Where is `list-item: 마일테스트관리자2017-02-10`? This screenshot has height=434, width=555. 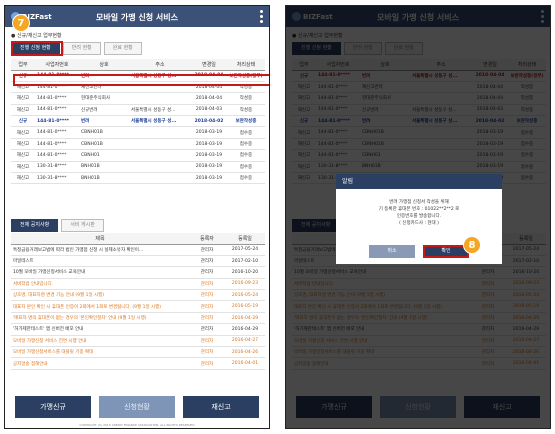 list-item: 마일테스트관리자2017-02-10 is located at coordinates (138, 261).